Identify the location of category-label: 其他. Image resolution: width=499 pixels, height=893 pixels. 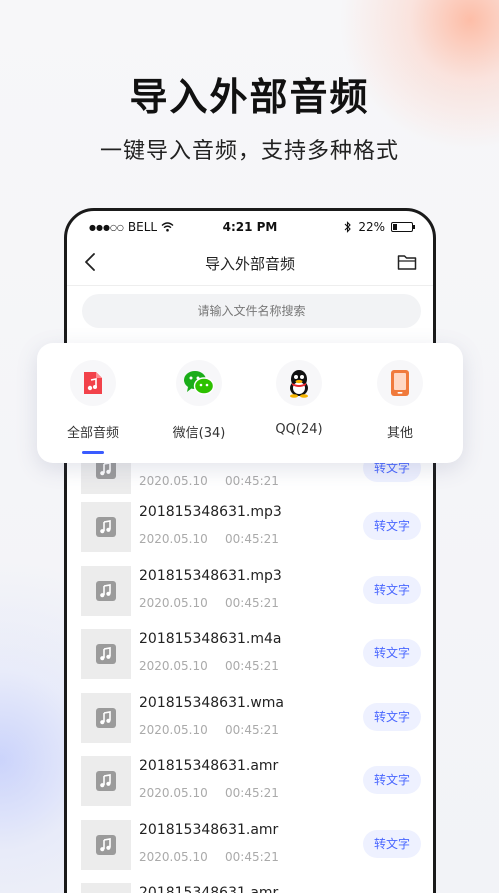
(399, 433).